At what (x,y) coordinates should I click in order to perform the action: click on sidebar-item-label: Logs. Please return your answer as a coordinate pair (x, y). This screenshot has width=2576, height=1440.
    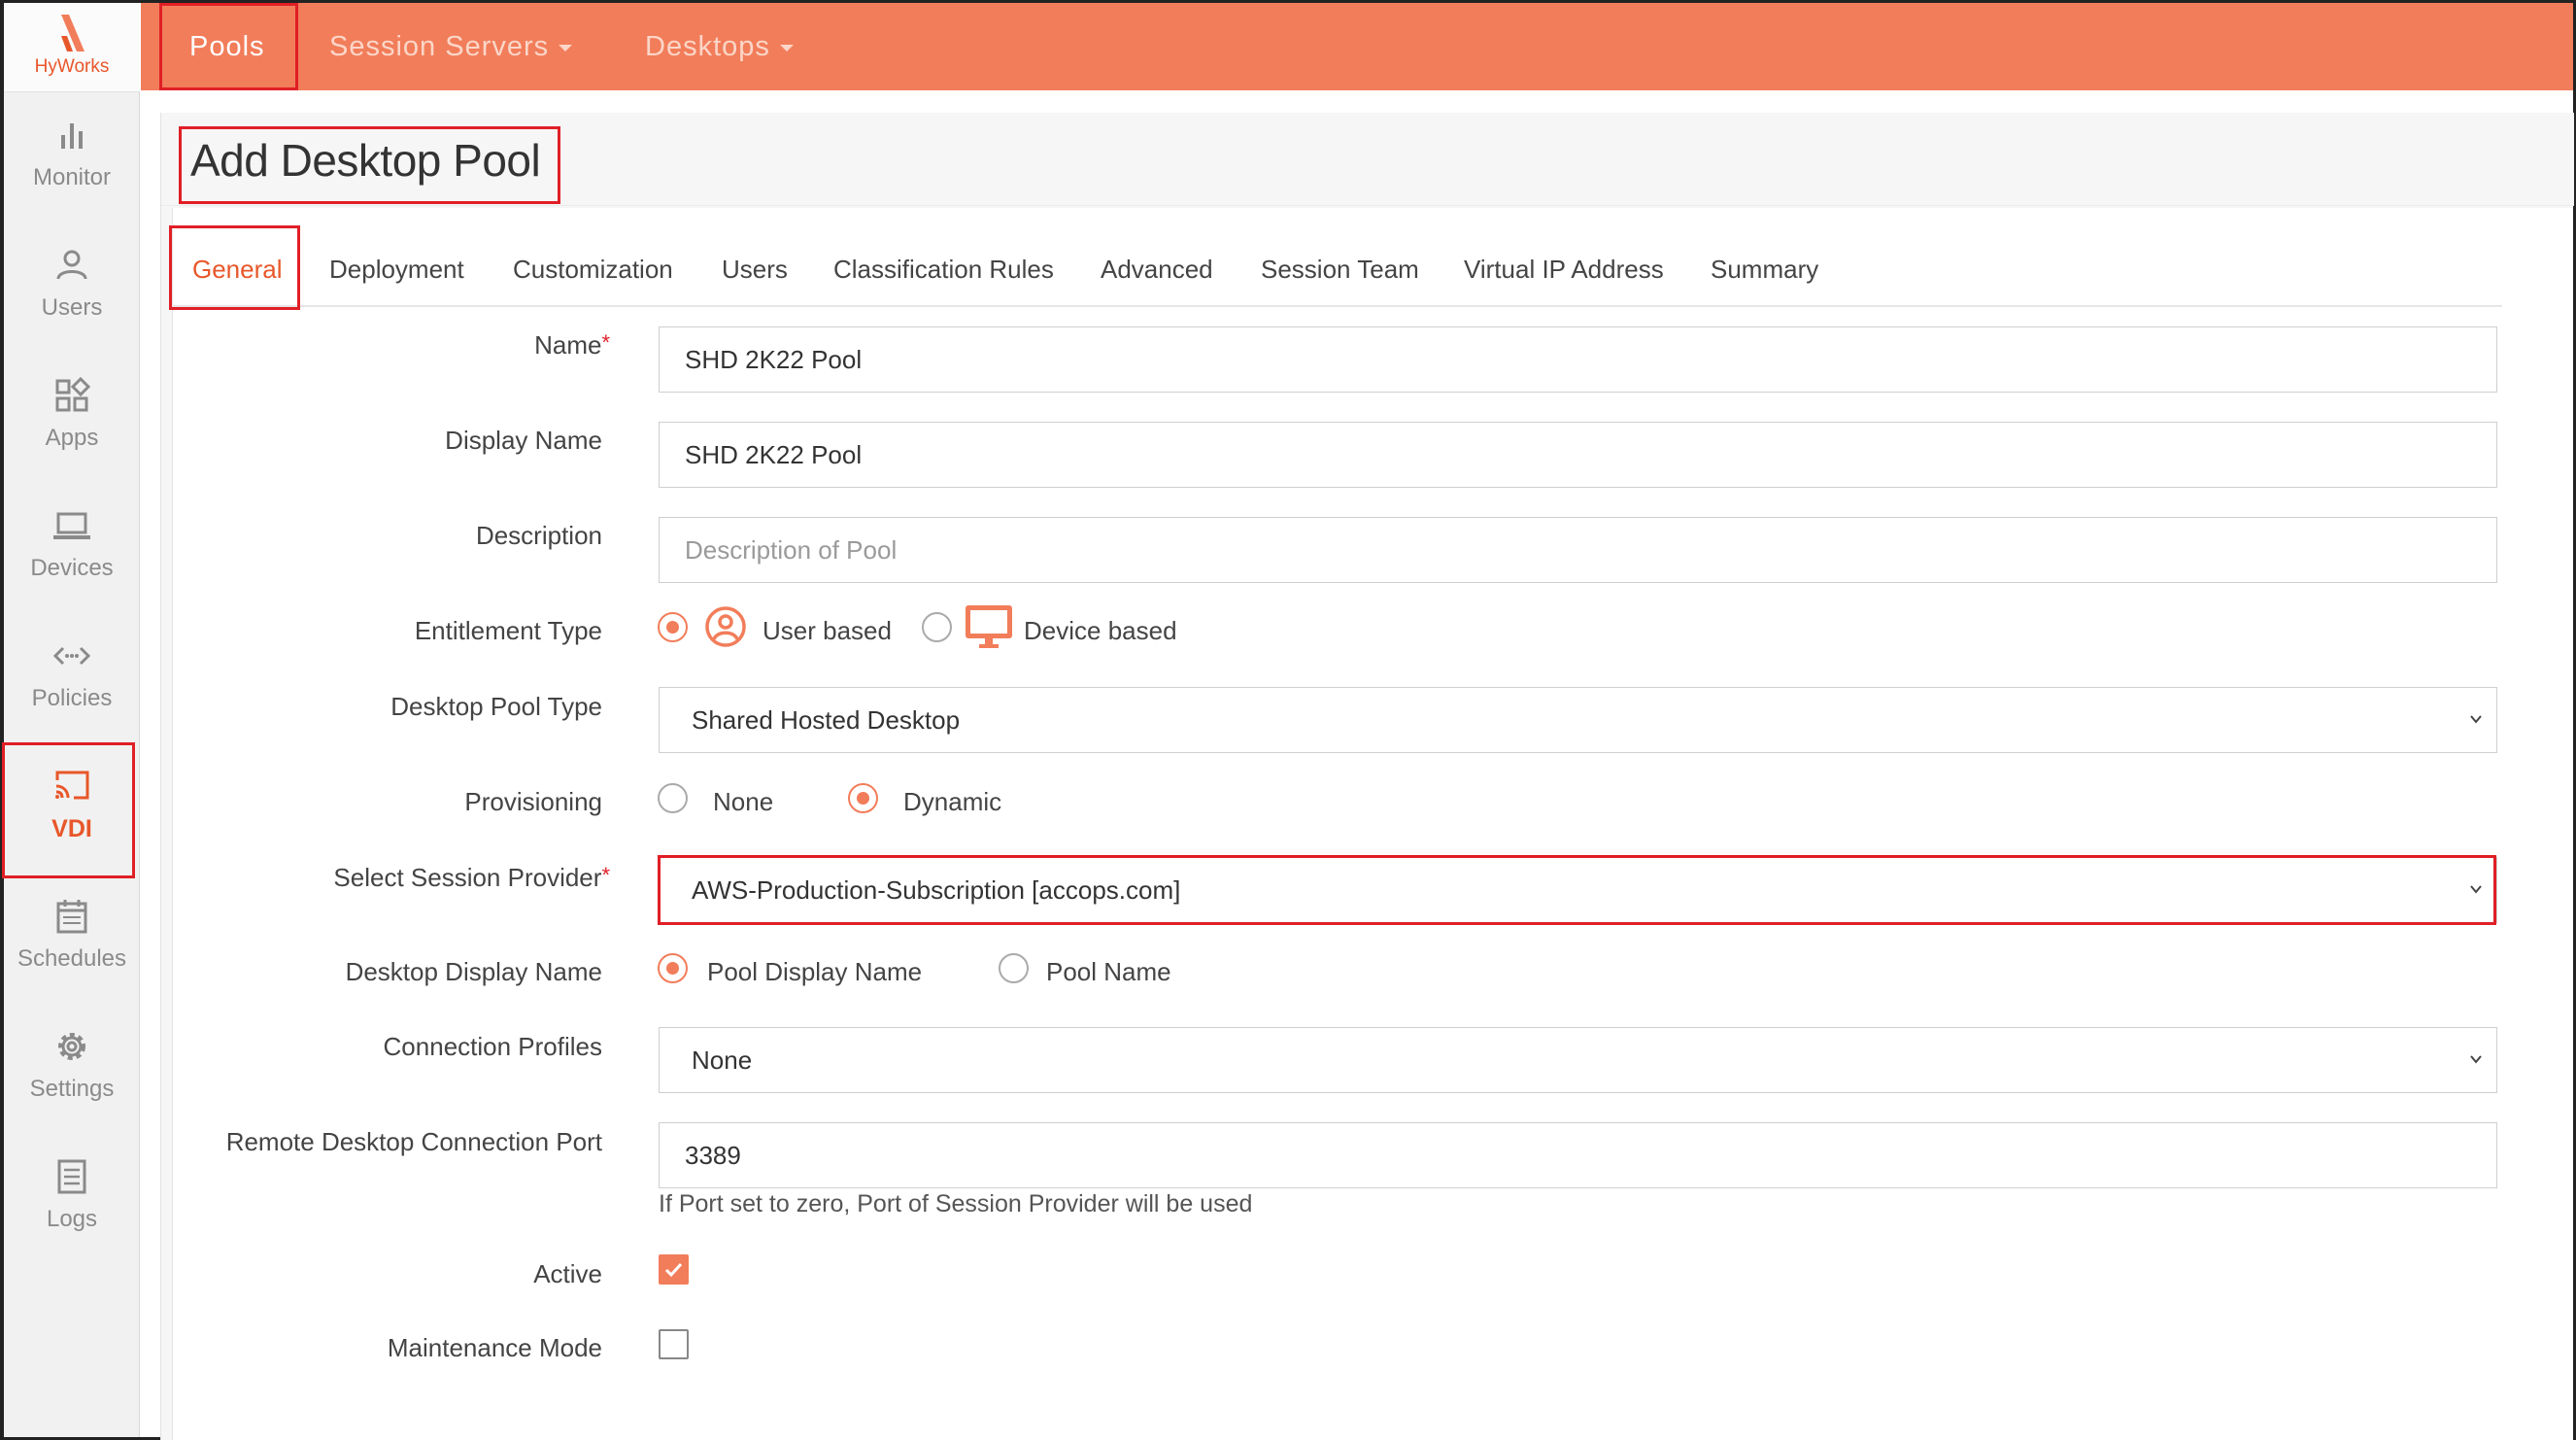
    Looking at the image, I should click on (72, 1219).